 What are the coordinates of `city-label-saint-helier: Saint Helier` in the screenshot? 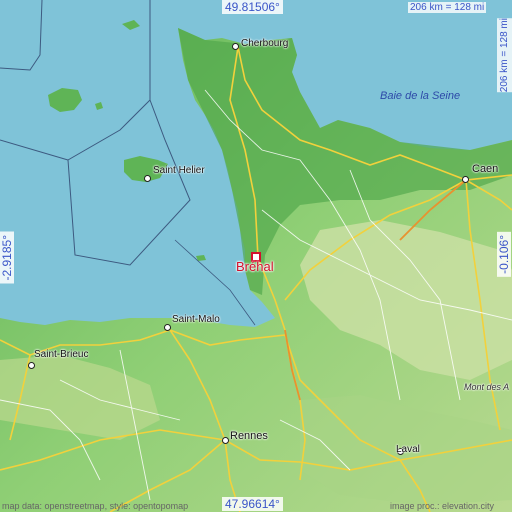 It's located at (179, 170).